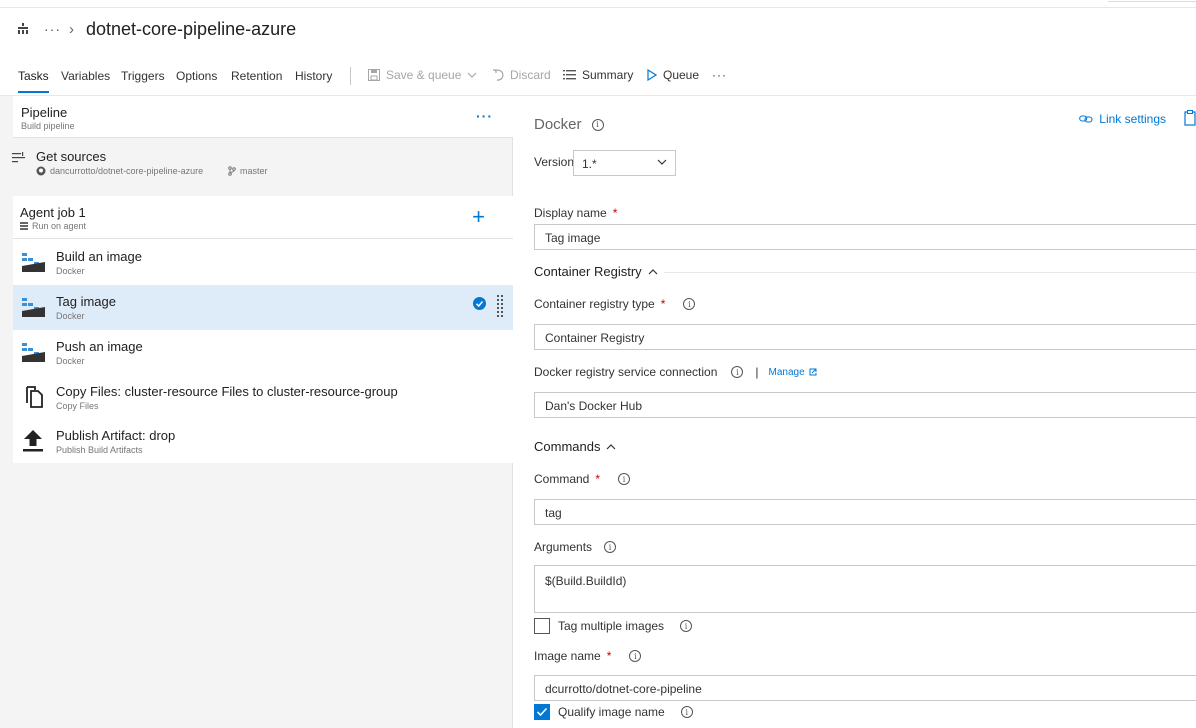  I want to click on task-item-selected: Tag image Docker, so click(263, 307).